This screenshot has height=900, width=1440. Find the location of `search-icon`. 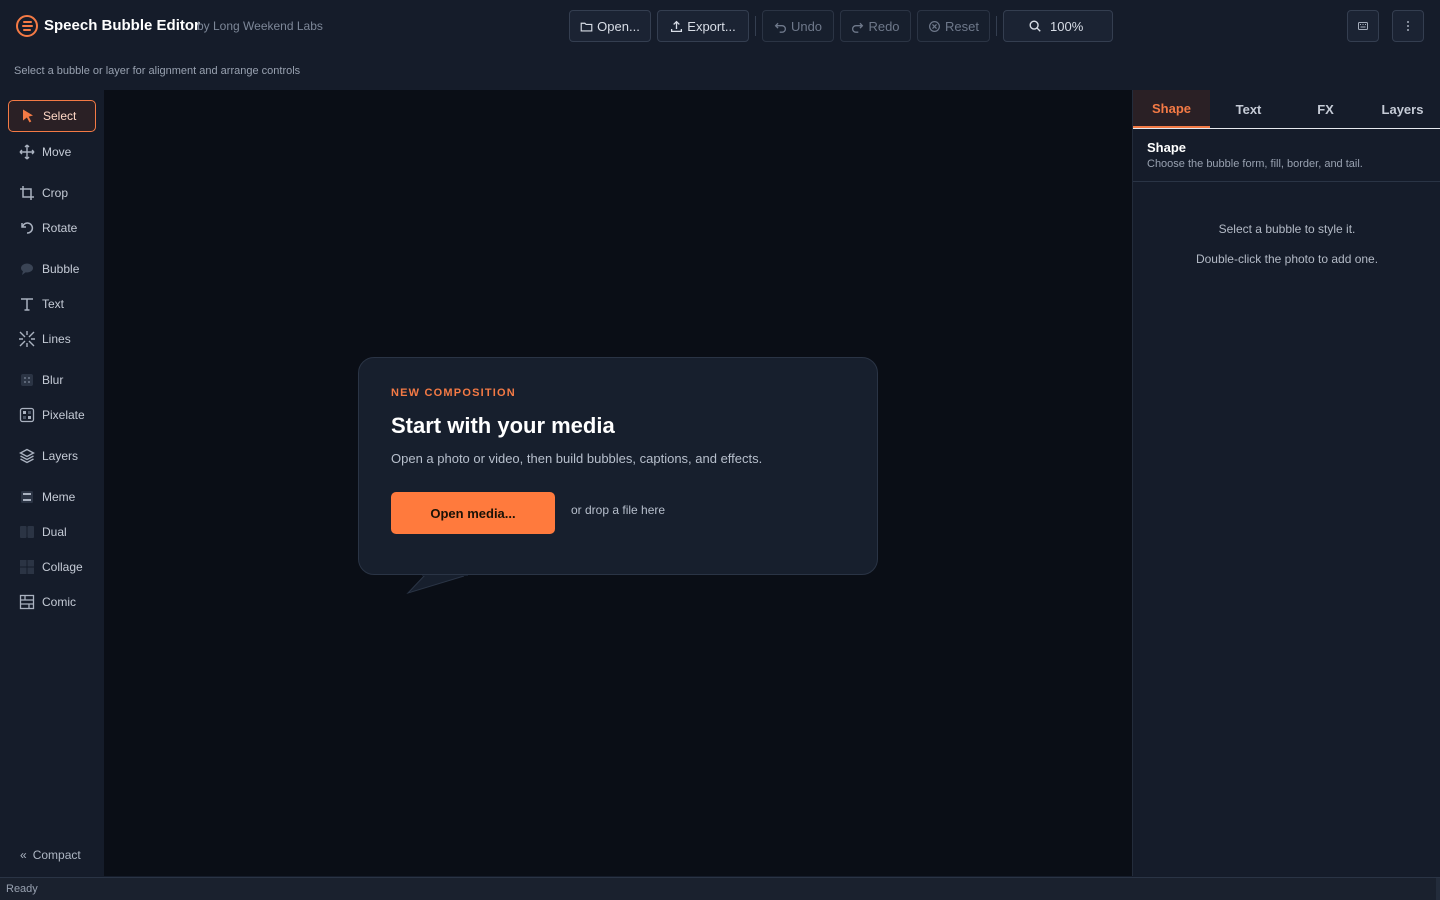

search-icon is located at coordinates (1035, 26).